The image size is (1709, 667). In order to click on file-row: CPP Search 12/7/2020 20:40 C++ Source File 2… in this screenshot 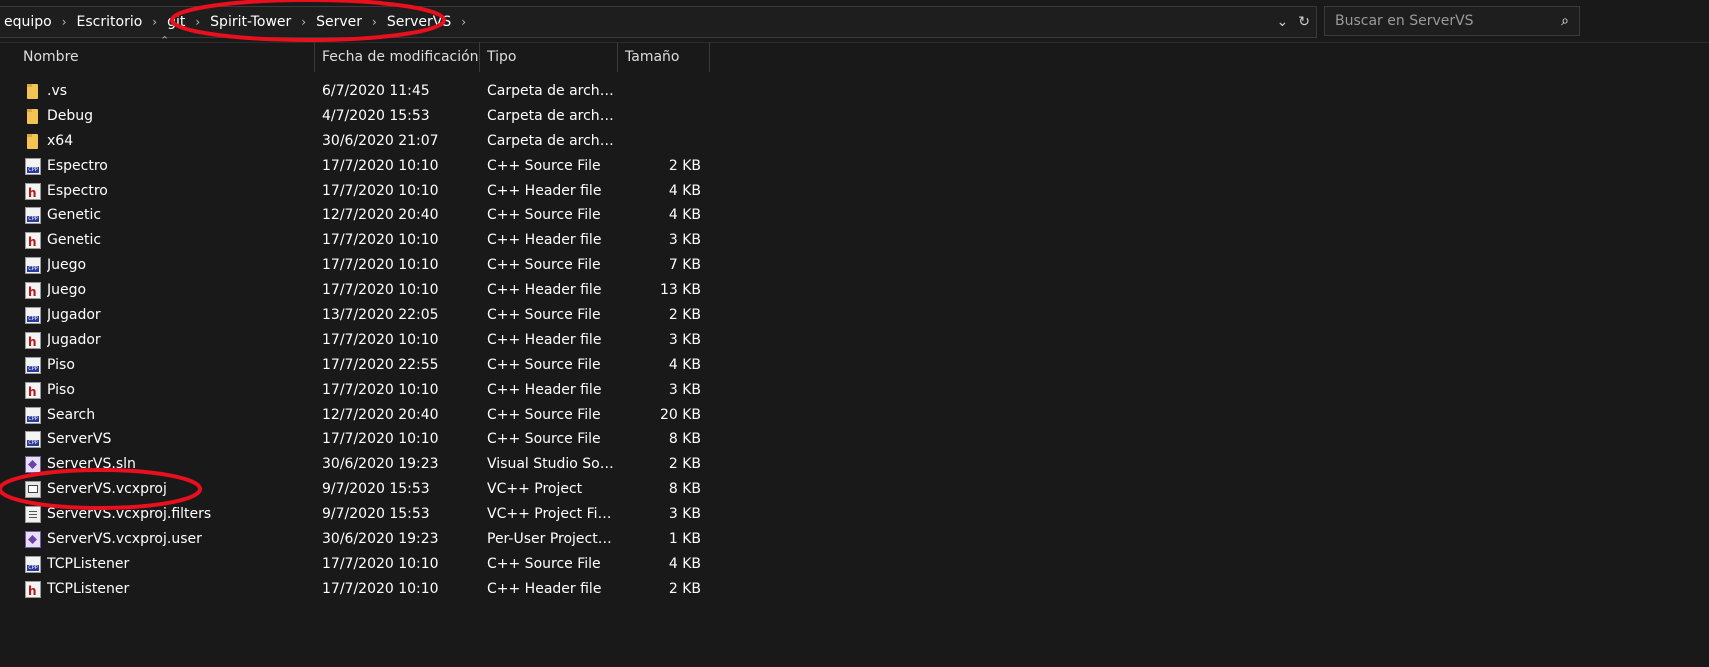, I will do `click(854, 415)`.